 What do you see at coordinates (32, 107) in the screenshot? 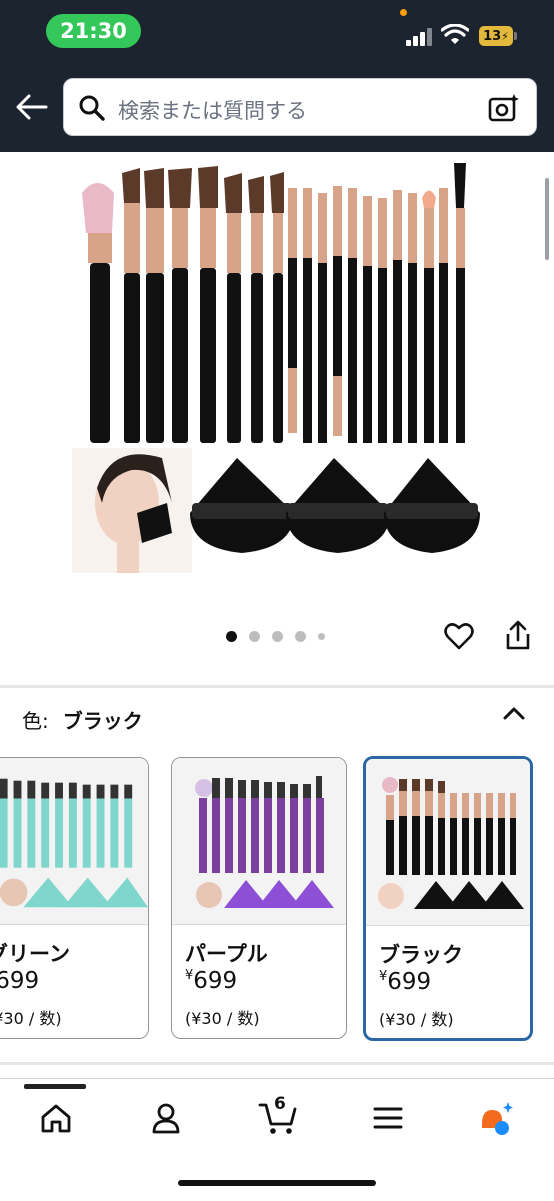
I see `back-arrow-icon` at bounding box center [32, 107].